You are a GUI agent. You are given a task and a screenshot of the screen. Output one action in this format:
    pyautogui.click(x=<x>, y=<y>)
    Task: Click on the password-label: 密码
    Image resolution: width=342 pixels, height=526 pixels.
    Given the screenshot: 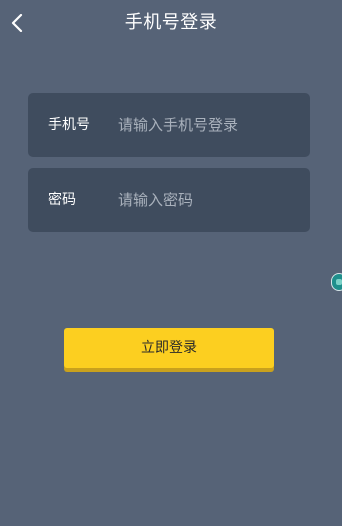 What is the action you would take?
    pyautogui.click(x=62, y=200)
    